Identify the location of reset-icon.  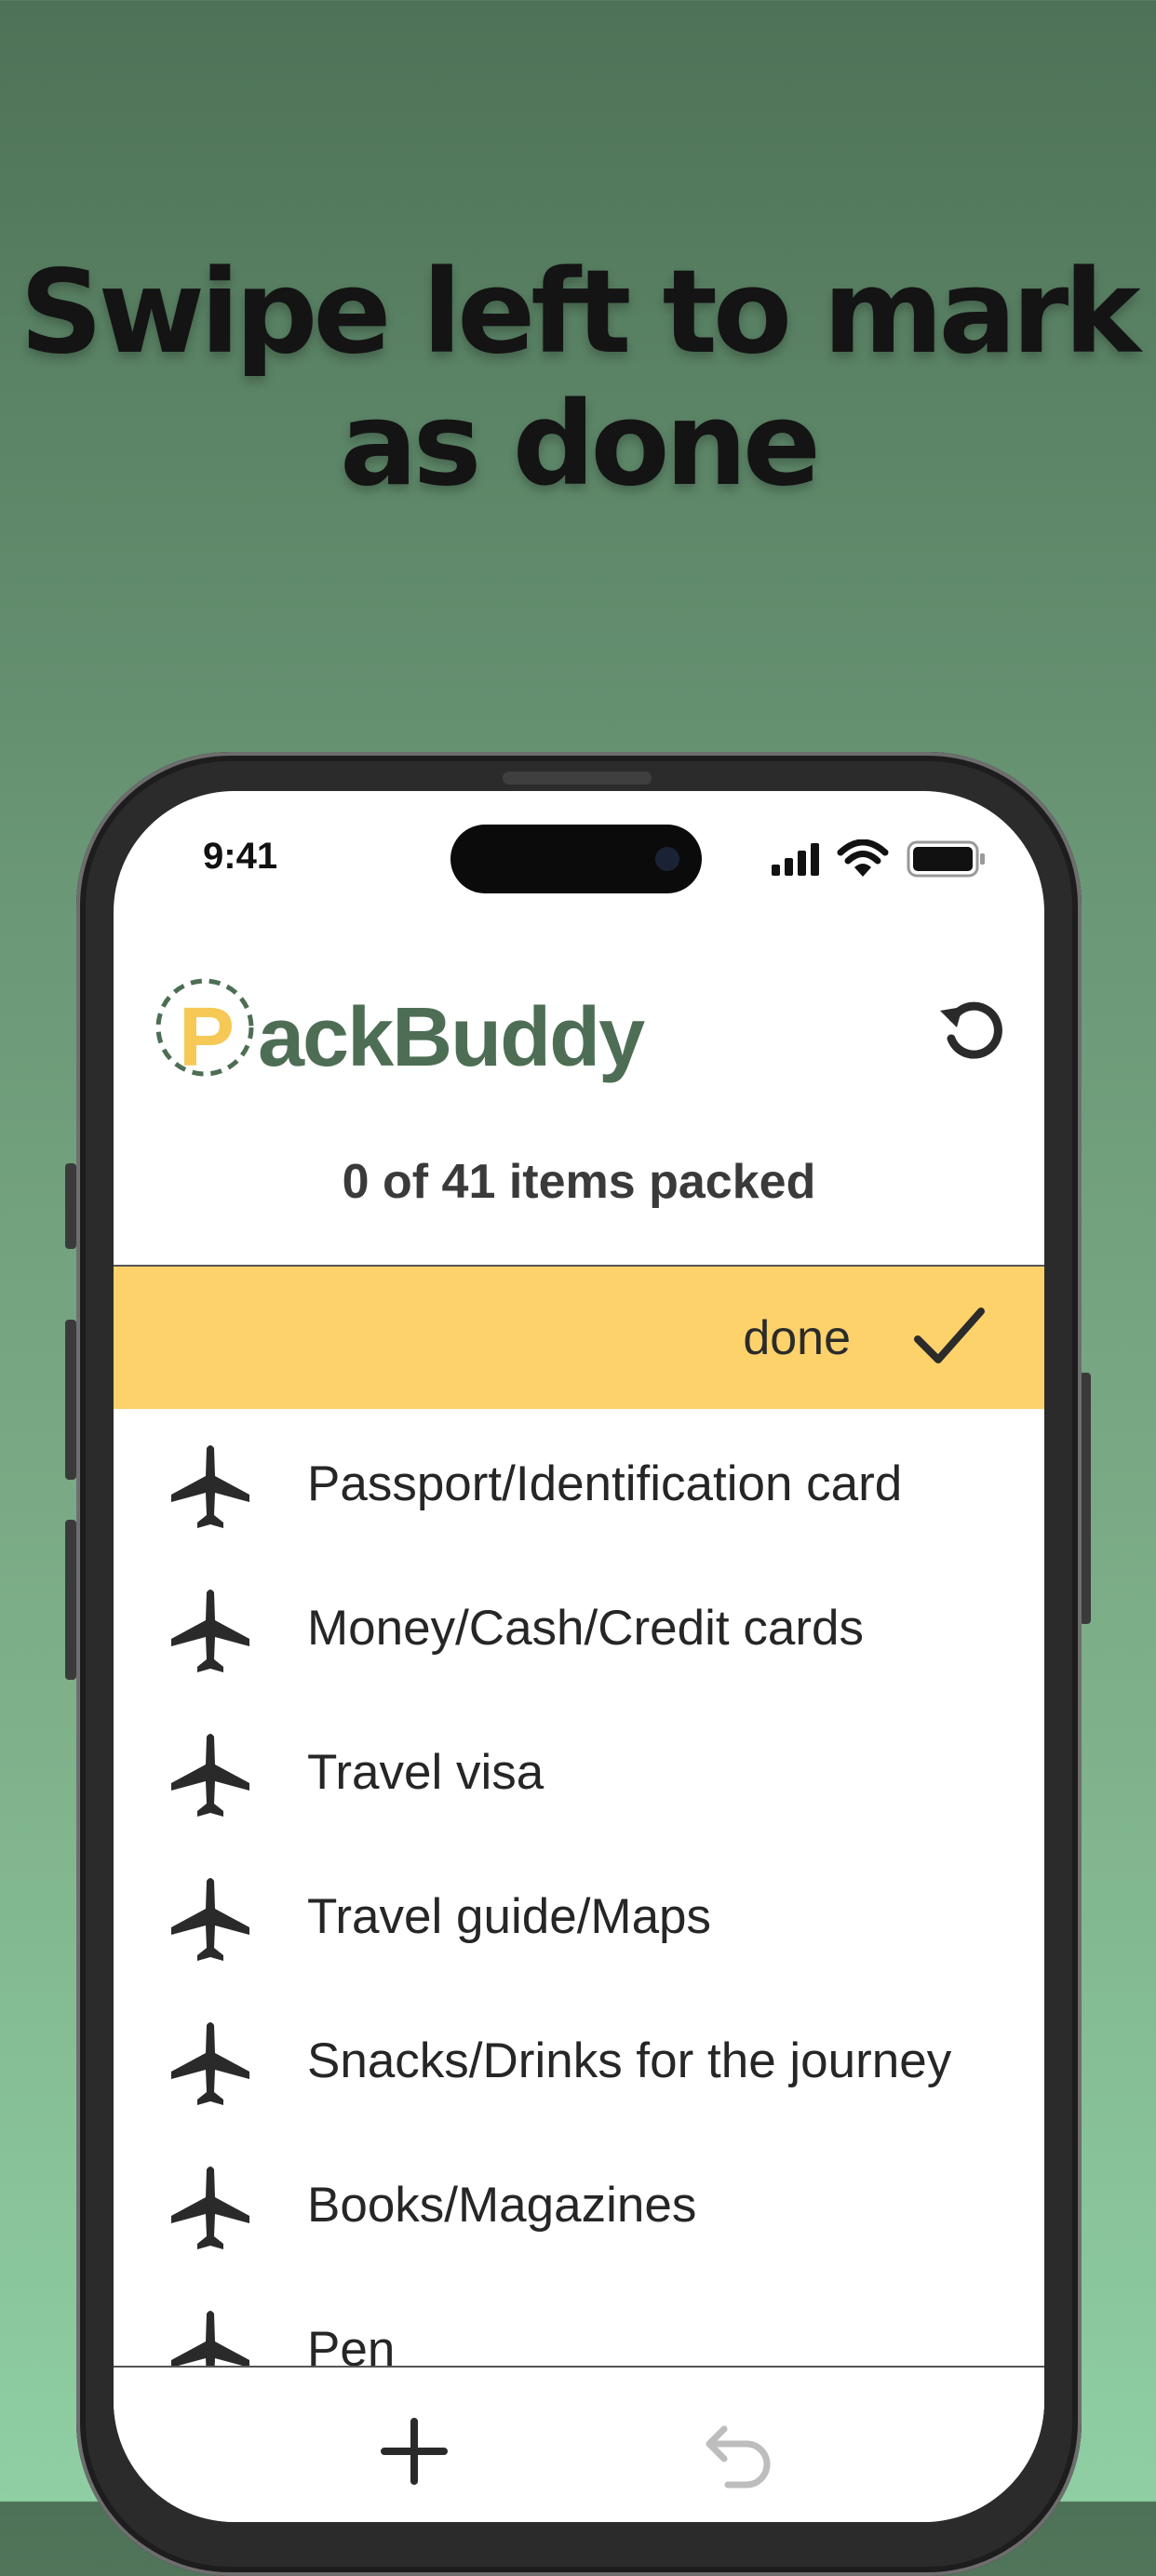
(972, 1028).